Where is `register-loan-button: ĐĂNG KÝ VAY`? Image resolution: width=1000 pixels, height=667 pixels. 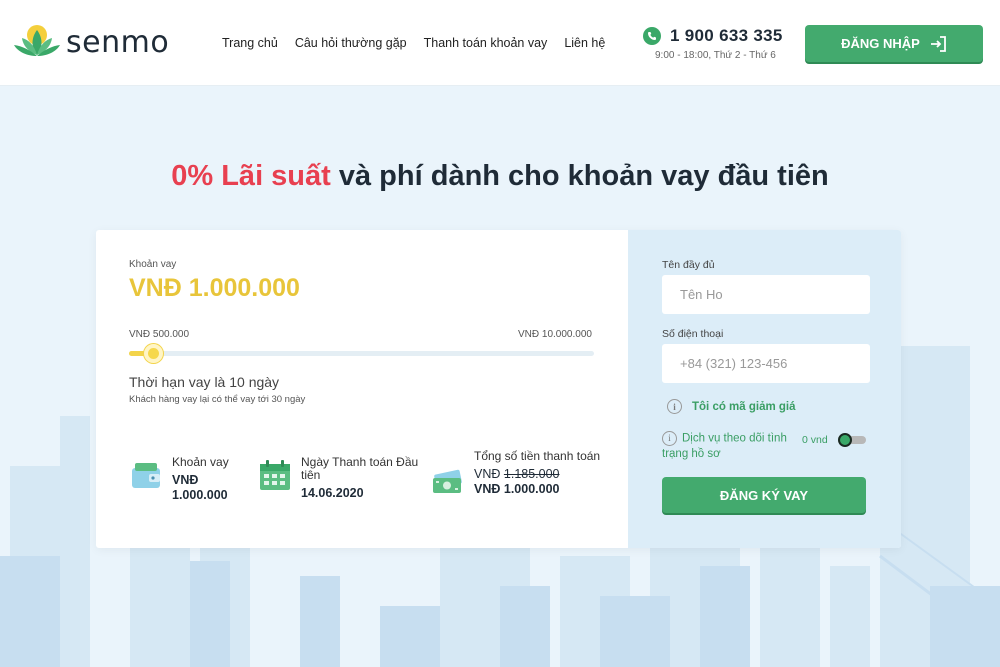
register-loan-button: ĐĂNG KÝ VAY is located at coordinates (764, 495).